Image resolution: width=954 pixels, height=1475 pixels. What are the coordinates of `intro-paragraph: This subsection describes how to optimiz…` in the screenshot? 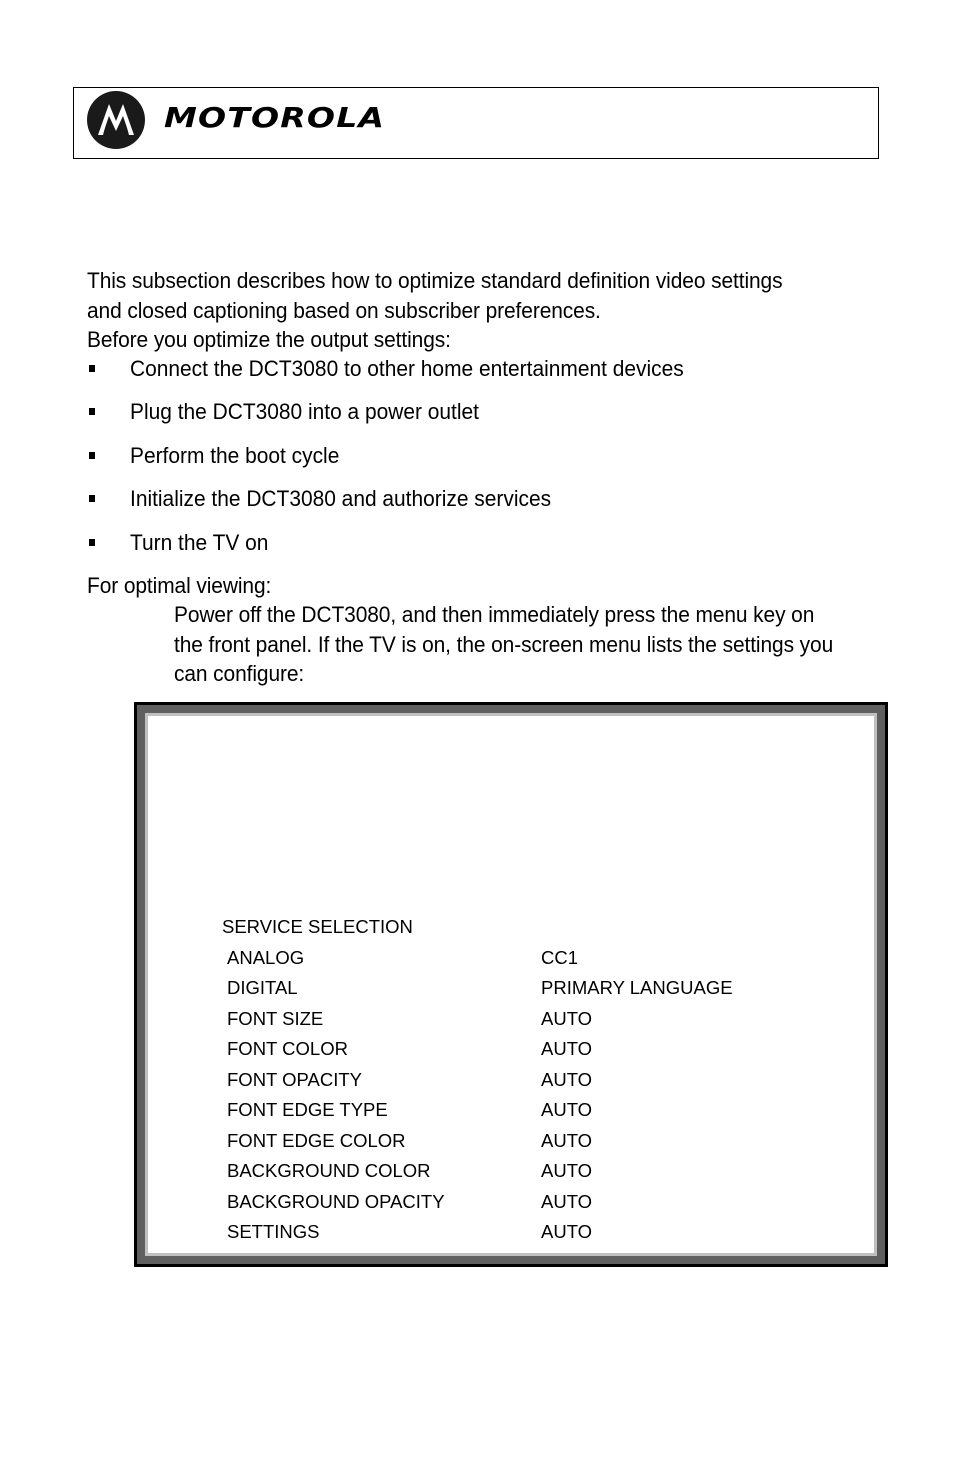 It's located at (435, 295).